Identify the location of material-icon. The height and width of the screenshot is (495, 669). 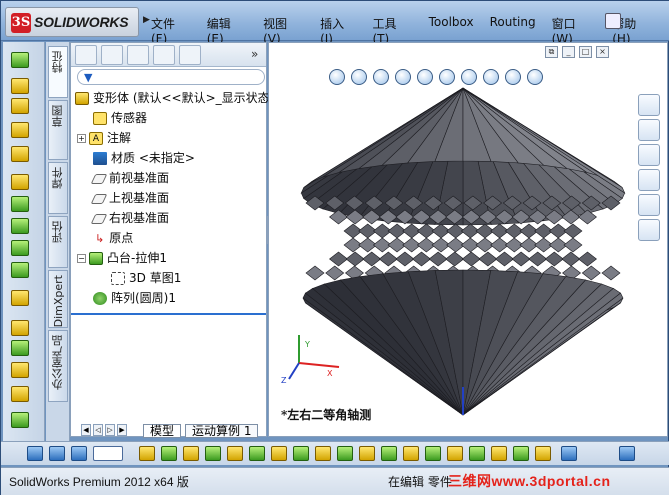
(100, 158).